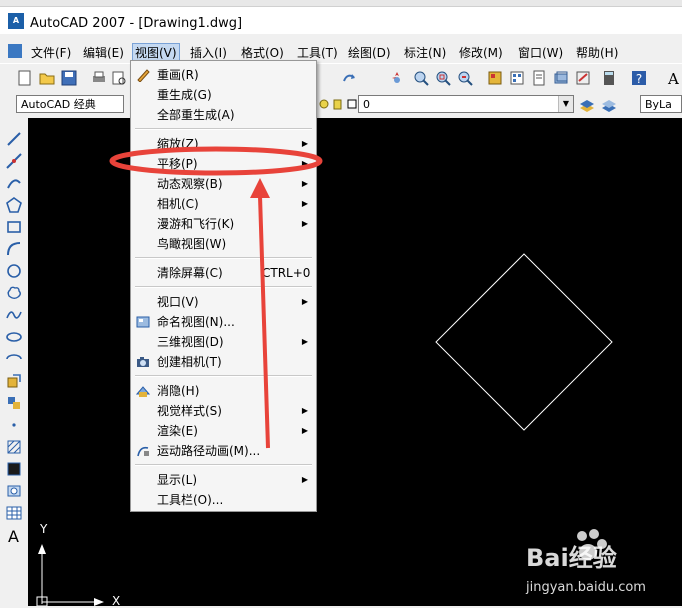 This screenshot has height=608, width=682. What do you see at coordinates (586, 587) in the screenshot?
I see `watermark-url: jingyan.baidu.com` at bounding box center [586, 587].